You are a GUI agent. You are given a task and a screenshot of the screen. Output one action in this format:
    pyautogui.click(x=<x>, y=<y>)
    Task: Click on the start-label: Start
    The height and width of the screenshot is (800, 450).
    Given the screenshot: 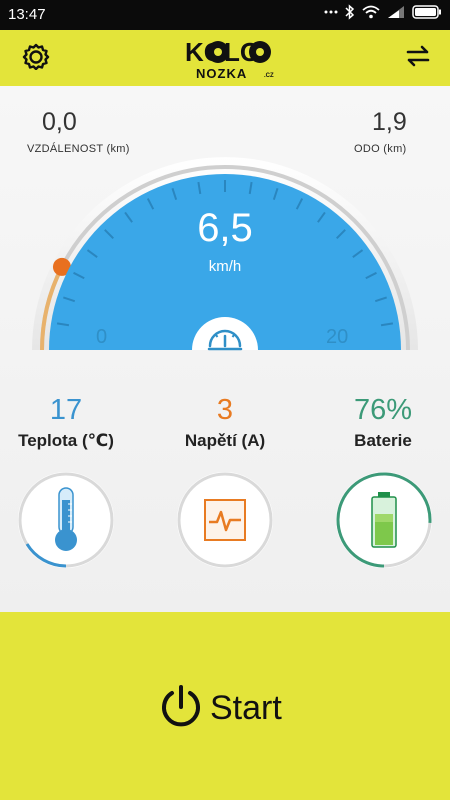 What is the action you would take?
    pyautogui.click(x=246, y=707)
    